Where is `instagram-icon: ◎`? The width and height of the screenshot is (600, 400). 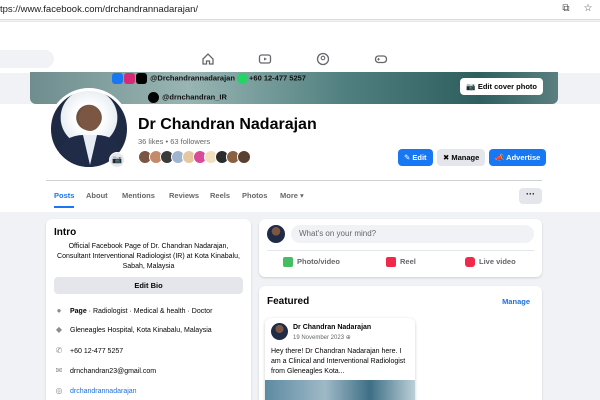 instagram-icon: ◎ is located at coordinates (59, 390).